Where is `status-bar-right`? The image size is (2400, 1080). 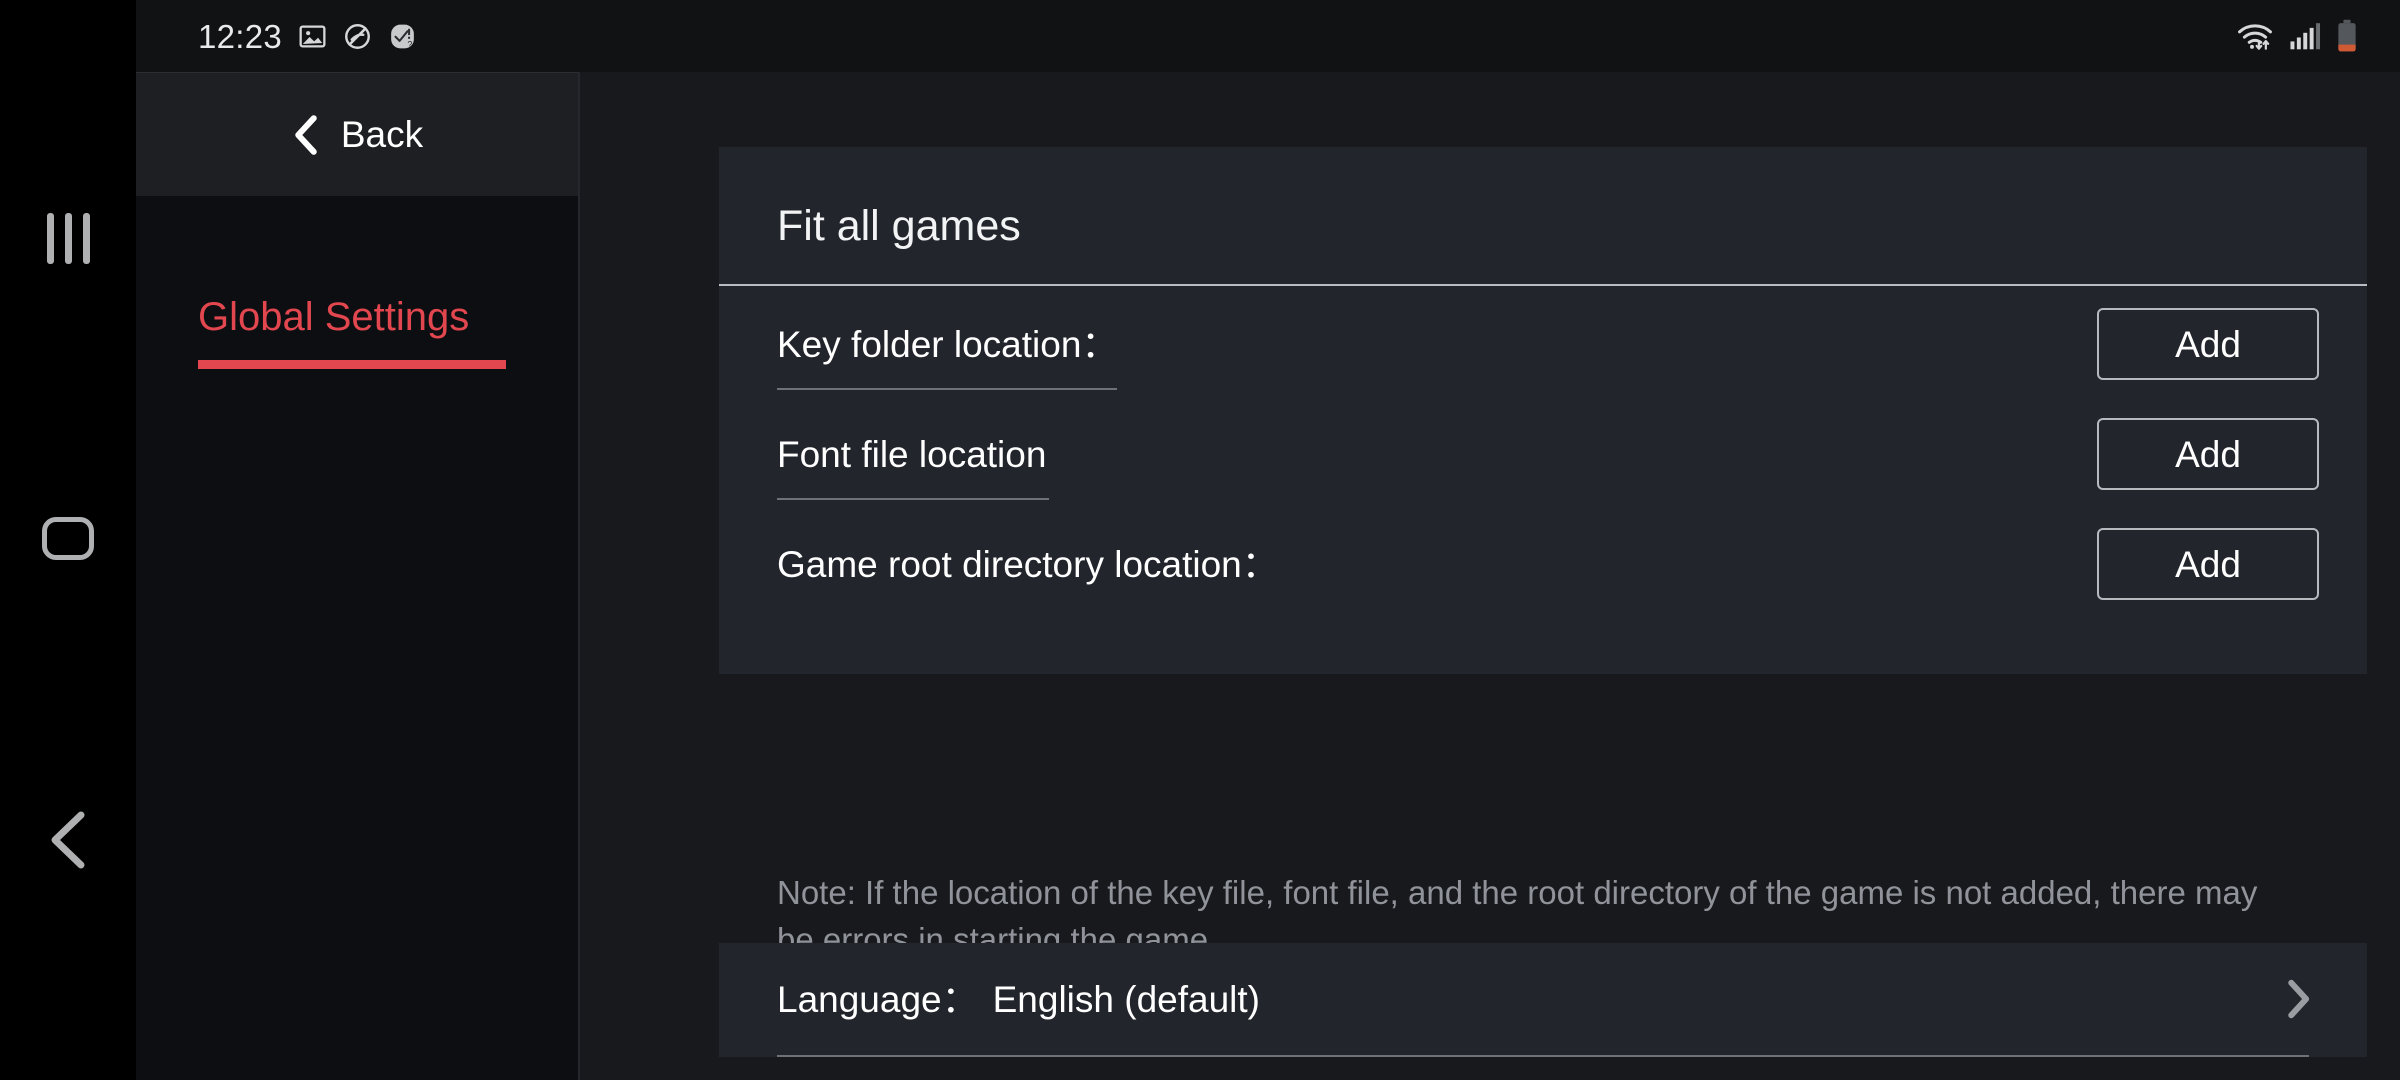 status-bar-right is located at coordinates (2297, 36).